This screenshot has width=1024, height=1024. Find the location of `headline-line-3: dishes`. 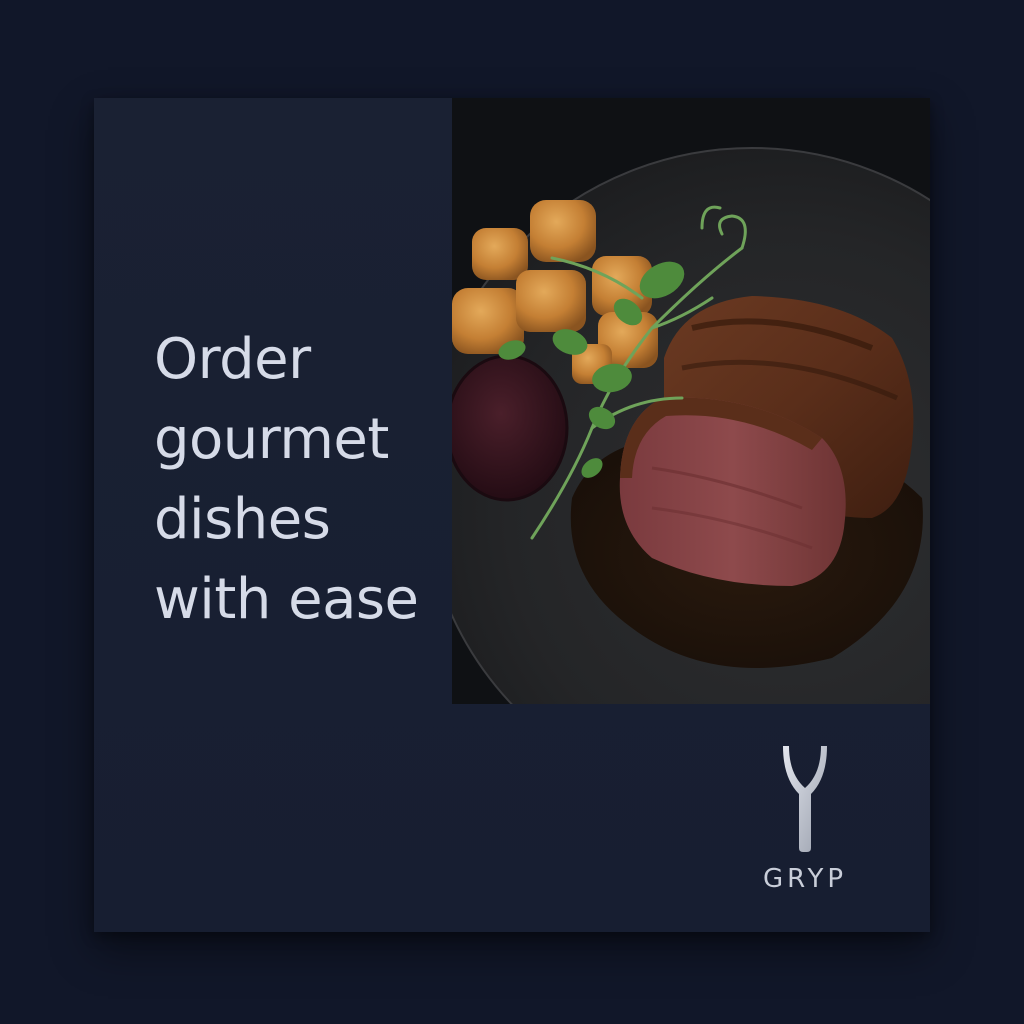

headline-line-3: dishes is located at coordinates (242, 519).